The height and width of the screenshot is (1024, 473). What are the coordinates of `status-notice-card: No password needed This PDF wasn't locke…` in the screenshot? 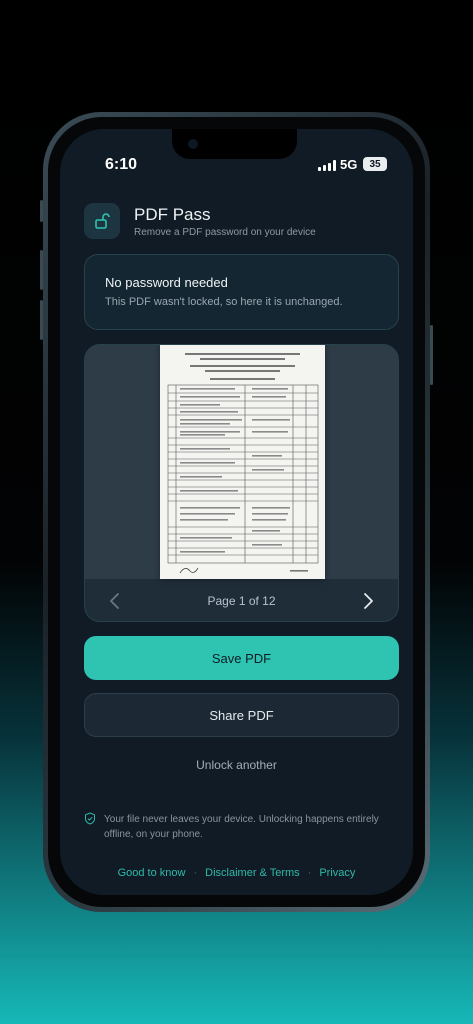 It's located at (241, 292).